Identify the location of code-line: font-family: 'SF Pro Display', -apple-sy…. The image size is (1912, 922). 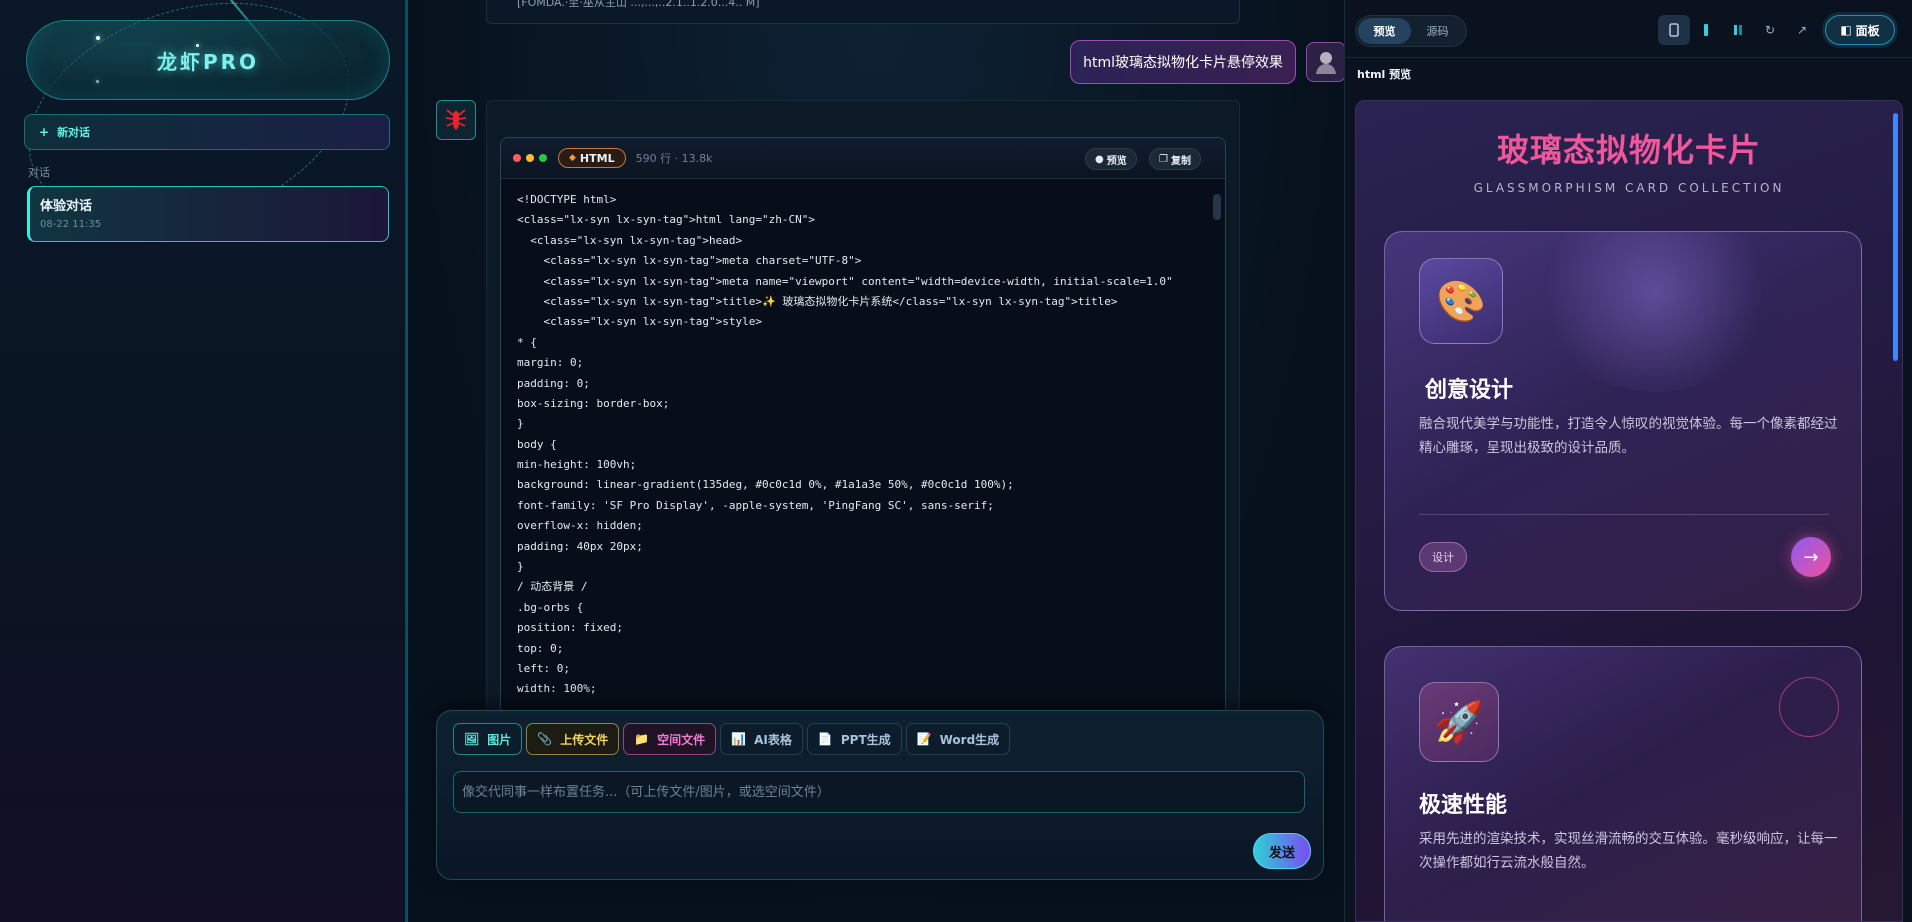
(755, 505).